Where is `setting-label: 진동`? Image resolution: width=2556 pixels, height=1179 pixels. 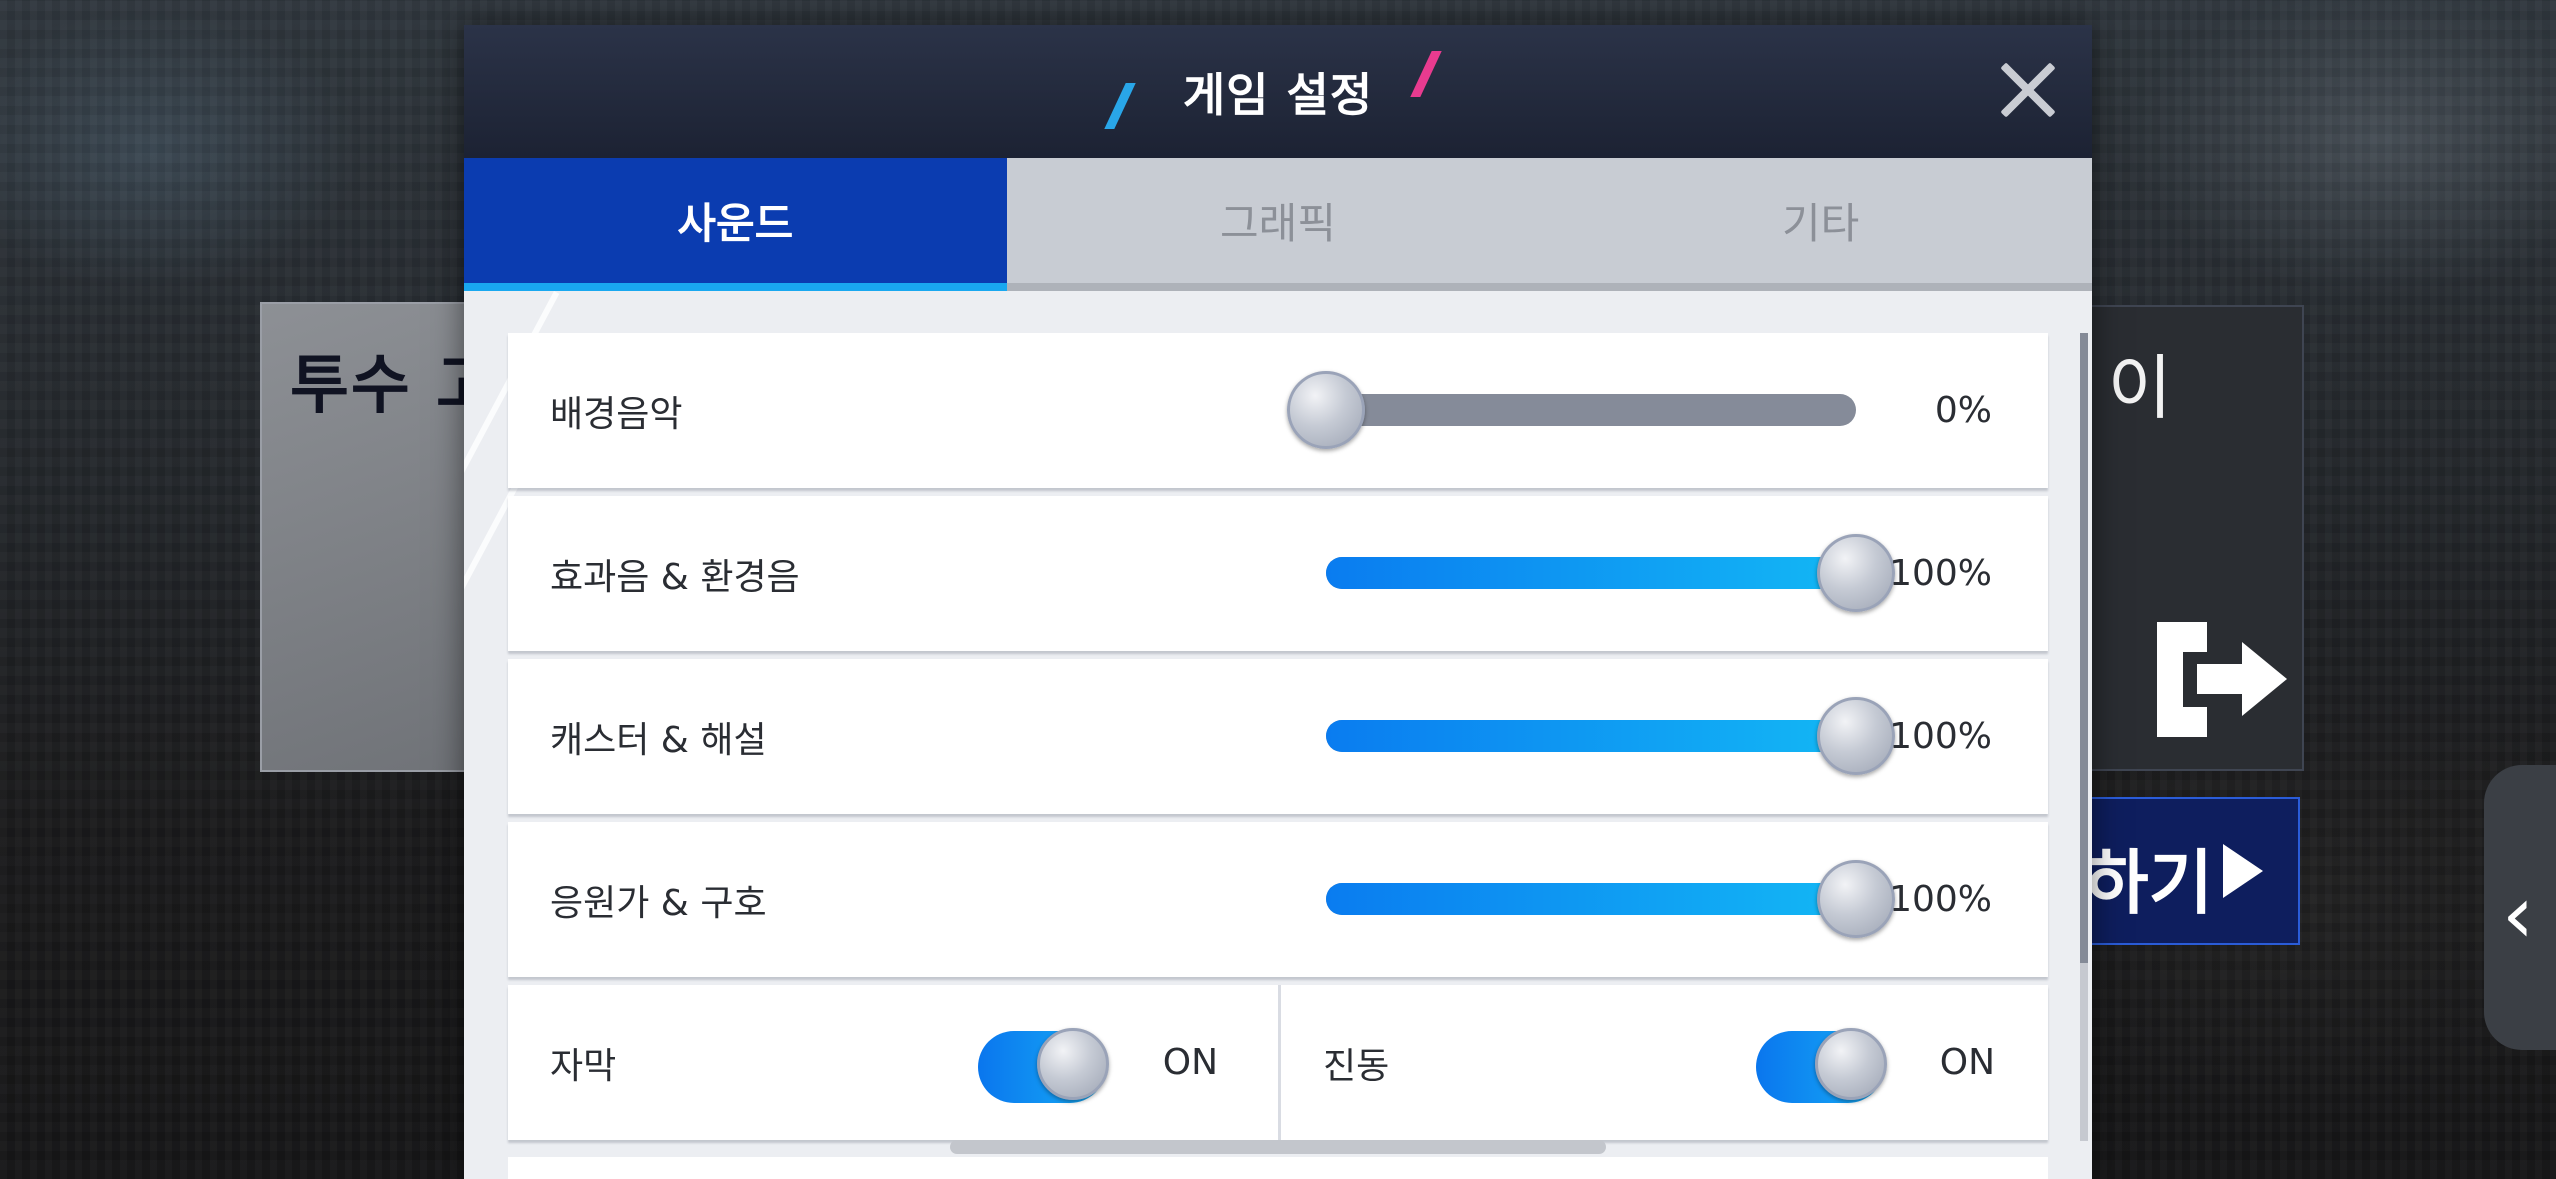 setting-label: 진동 is located at coordinates (1356, 1066).